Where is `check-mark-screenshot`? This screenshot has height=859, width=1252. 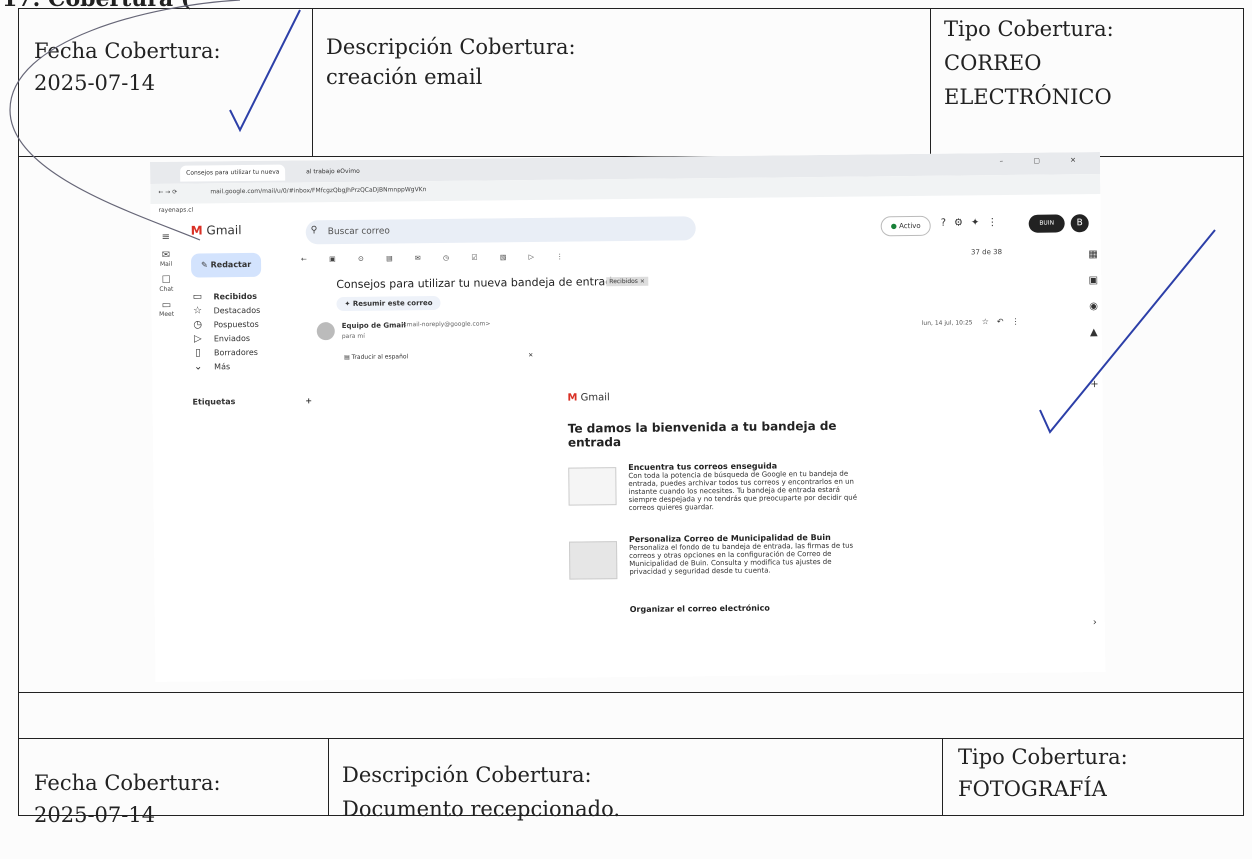
check-mark-screenshot is located at coordinates (1127, 331).